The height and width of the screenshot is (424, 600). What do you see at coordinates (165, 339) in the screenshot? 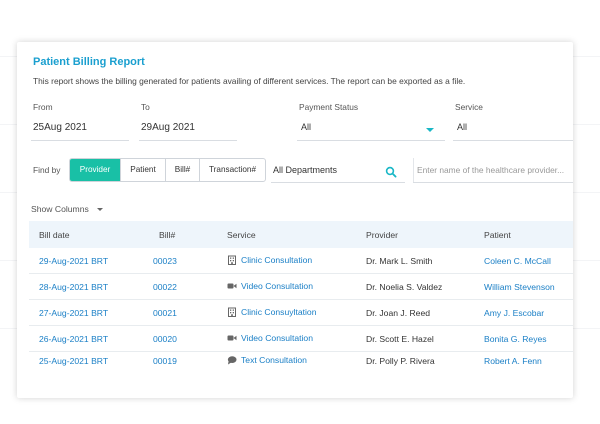
I see `bill-number: 00020` at bounding box center [165, 339].